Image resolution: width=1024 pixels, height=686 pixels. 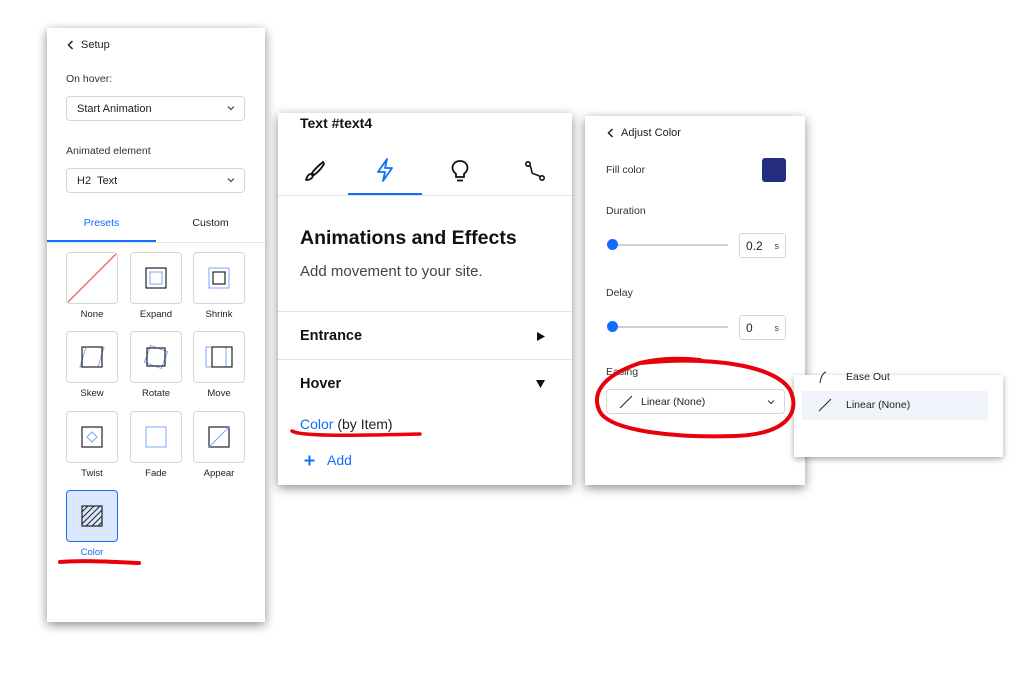 I want to click on divider, so click(x=425, y=311).